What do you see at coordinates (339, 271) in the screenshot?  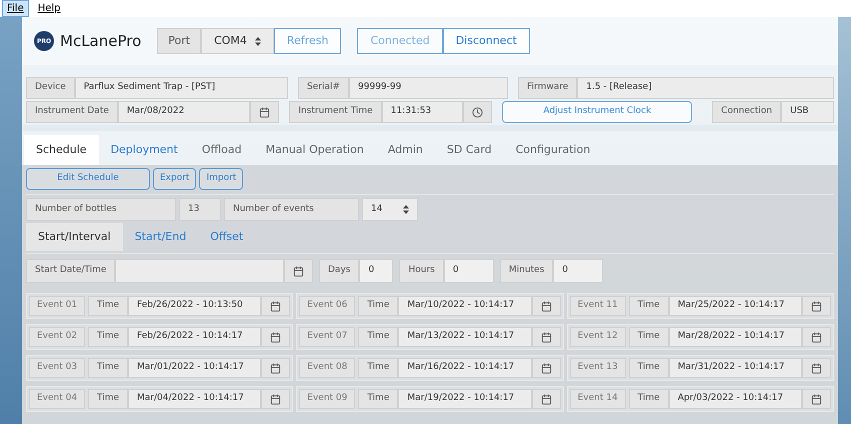 I see `field-label: Days` at bounding box center [339, 271].